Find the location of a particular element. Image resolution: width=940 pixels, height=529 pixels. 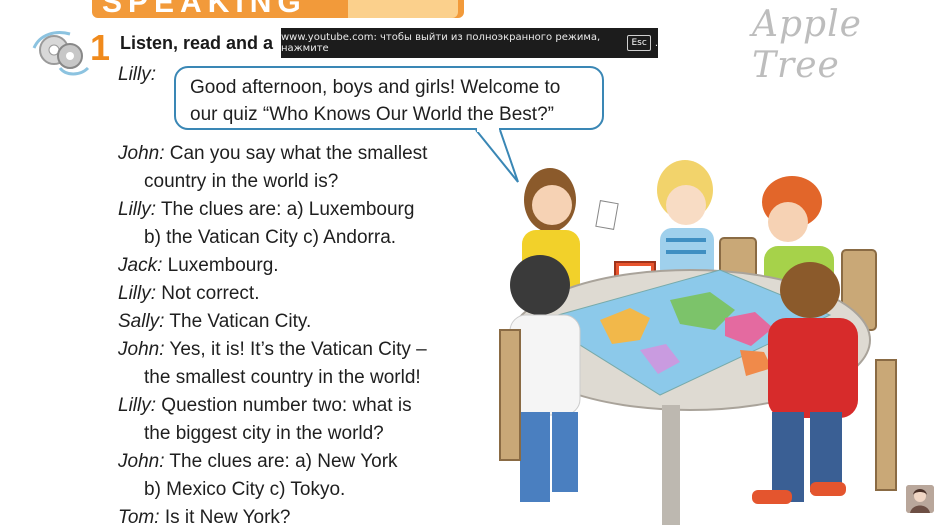

bubble-line-2: our quiz “Who Knows Our World the Best?” is located at coordinates (372, 114).